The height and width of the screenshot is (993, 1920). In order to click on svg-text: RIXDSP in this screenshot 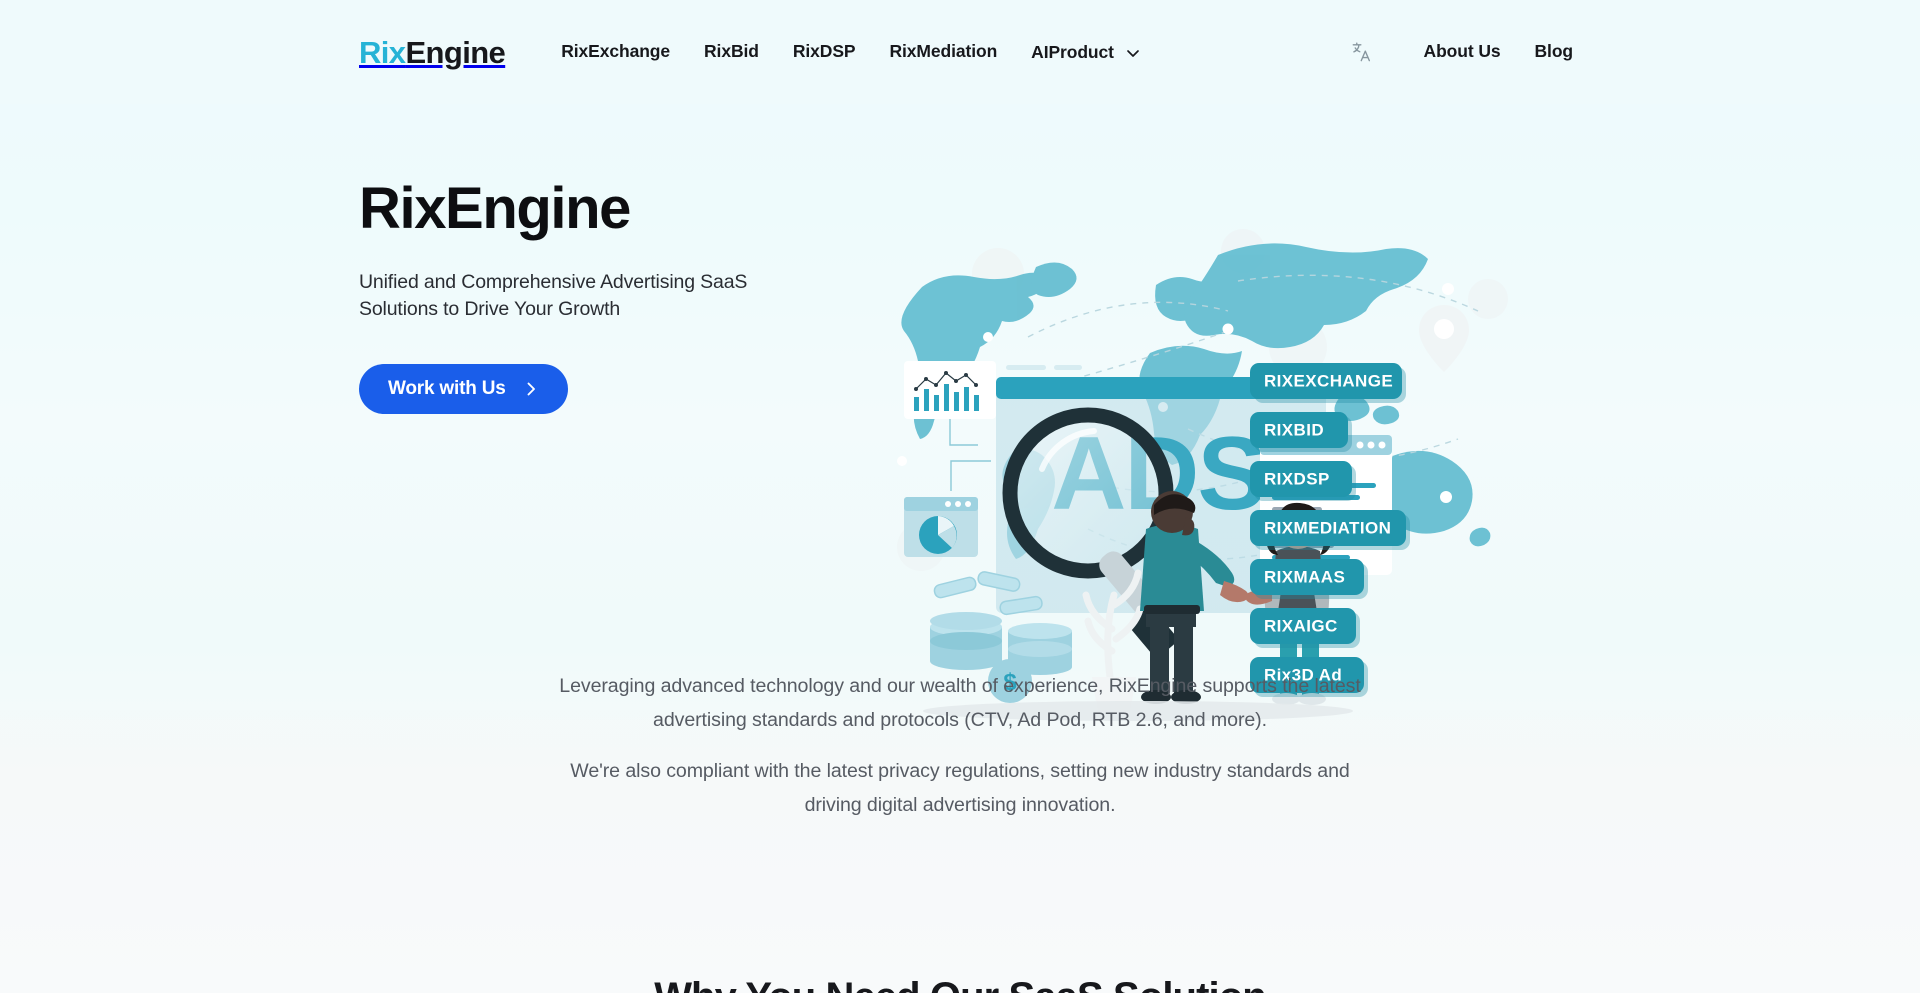, I will do `click(1297, 479)`.